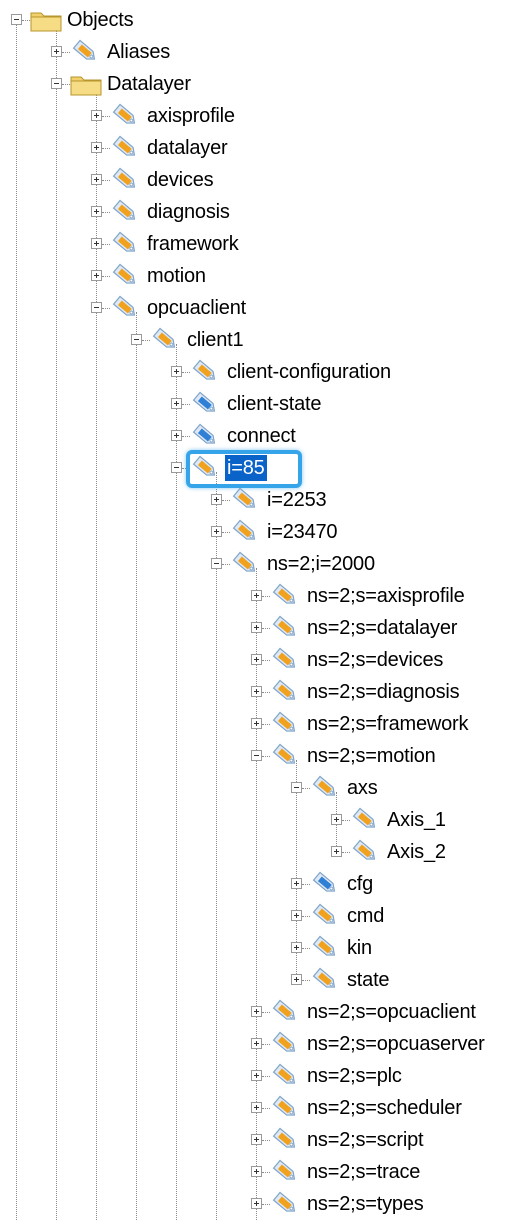 The width and height of the screenshot is (507, 1225). What do you see at coordinates (100, 20) in the screenshot?
I see `tree-node-label: Objects` at bounding box center [100, 20].